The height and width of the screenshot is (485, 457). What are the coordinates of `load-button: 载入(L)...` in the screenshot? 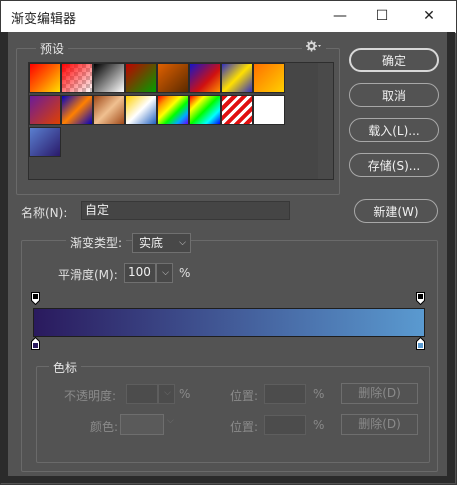 It's located at (394, 130).